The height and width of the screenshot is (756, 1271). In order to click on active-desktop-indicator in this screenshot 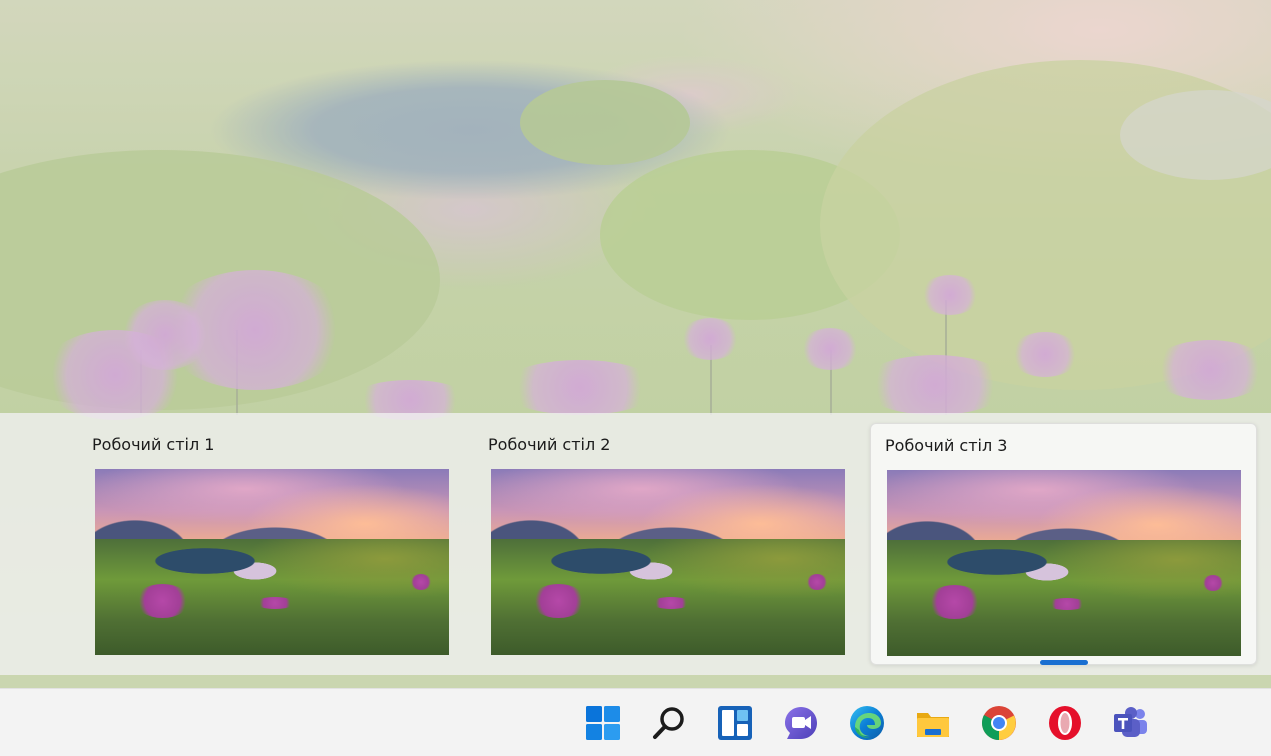, I will do `click(1064, 662)`.